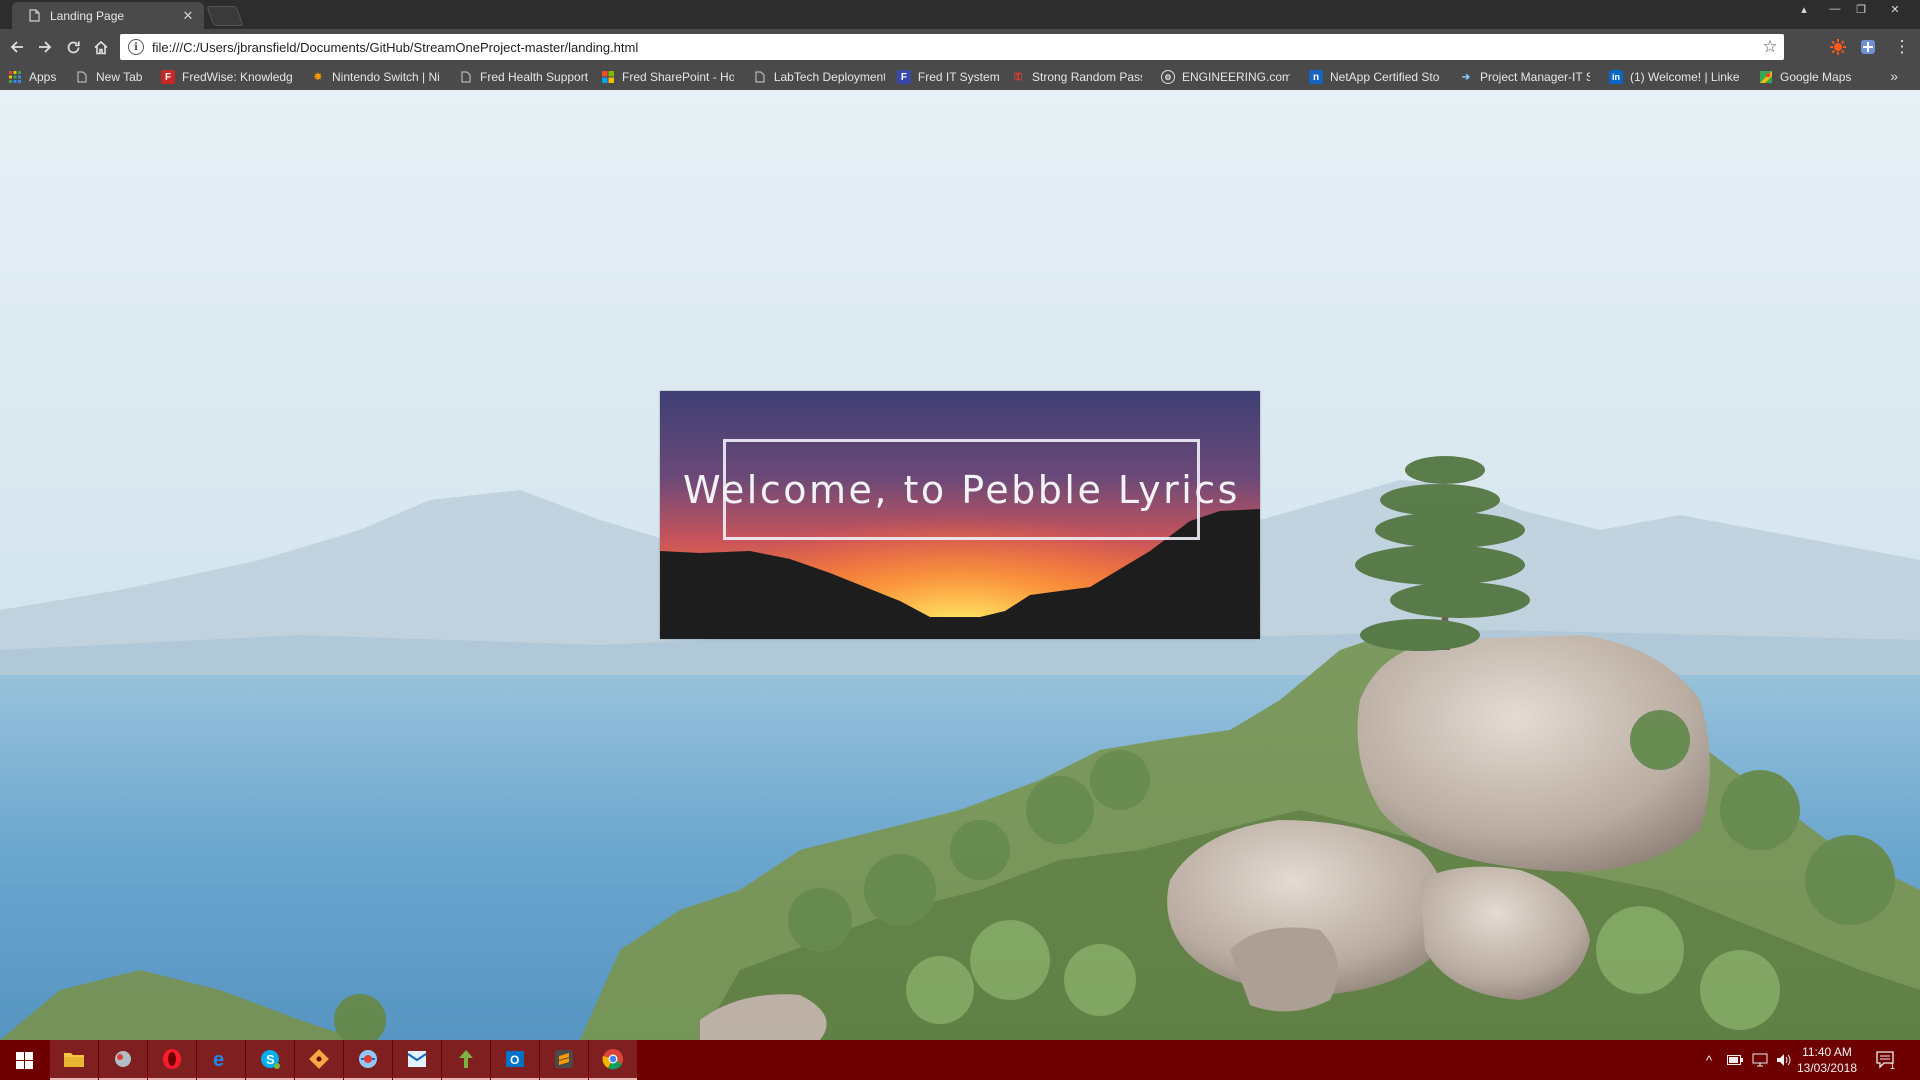 This screenshot has width=1920, height=1080. I want to click on engineering-icon: ⚙, so click(1168, 77).